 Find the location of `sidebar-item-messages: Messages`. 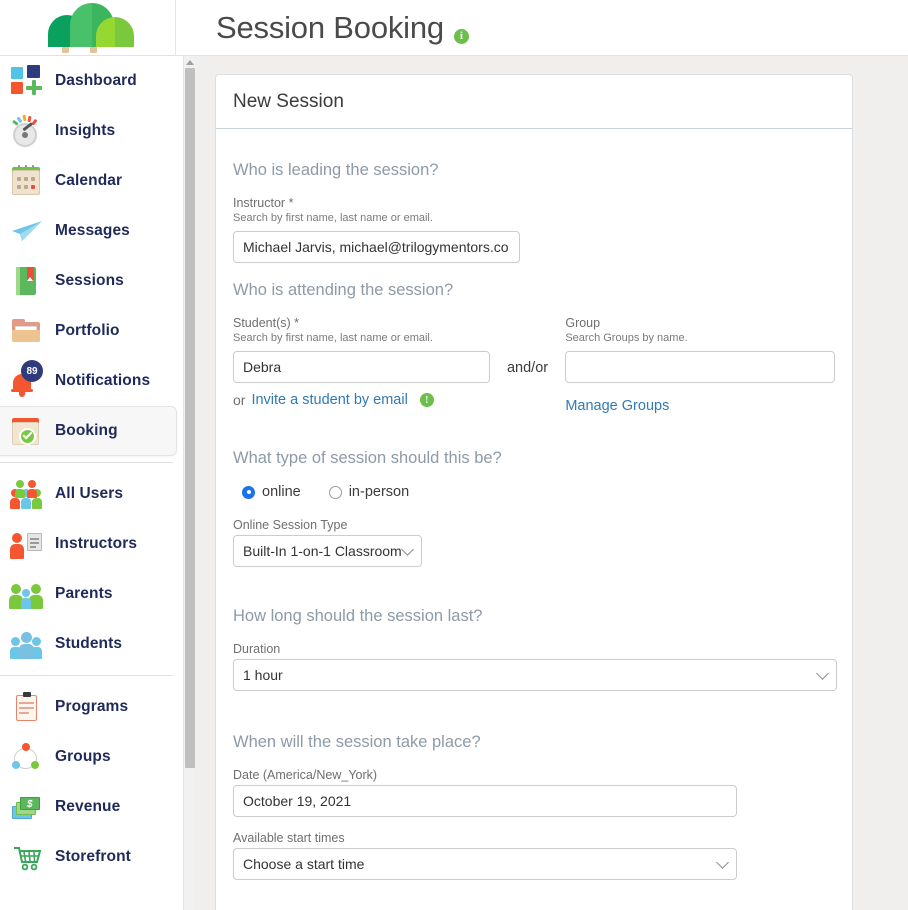

sidebar-item-messages: Messages is located at coordinates (91, 231).